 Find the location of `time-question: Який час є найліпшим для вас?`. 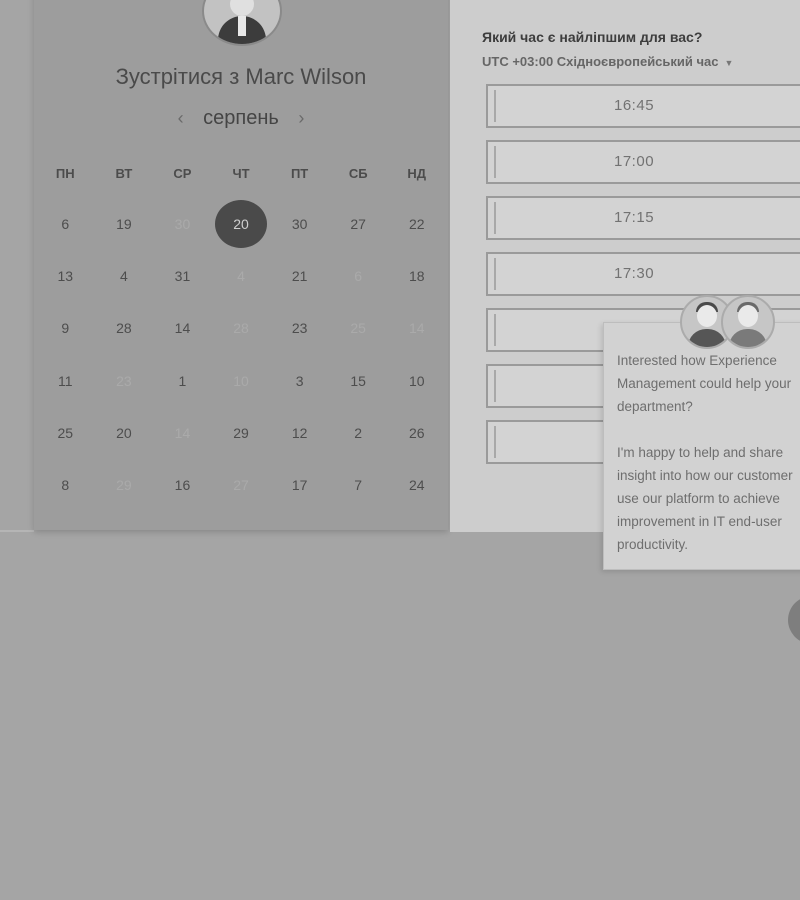

time-question: Який час є найліпшим для вас? is located at coordinates (592, 37).